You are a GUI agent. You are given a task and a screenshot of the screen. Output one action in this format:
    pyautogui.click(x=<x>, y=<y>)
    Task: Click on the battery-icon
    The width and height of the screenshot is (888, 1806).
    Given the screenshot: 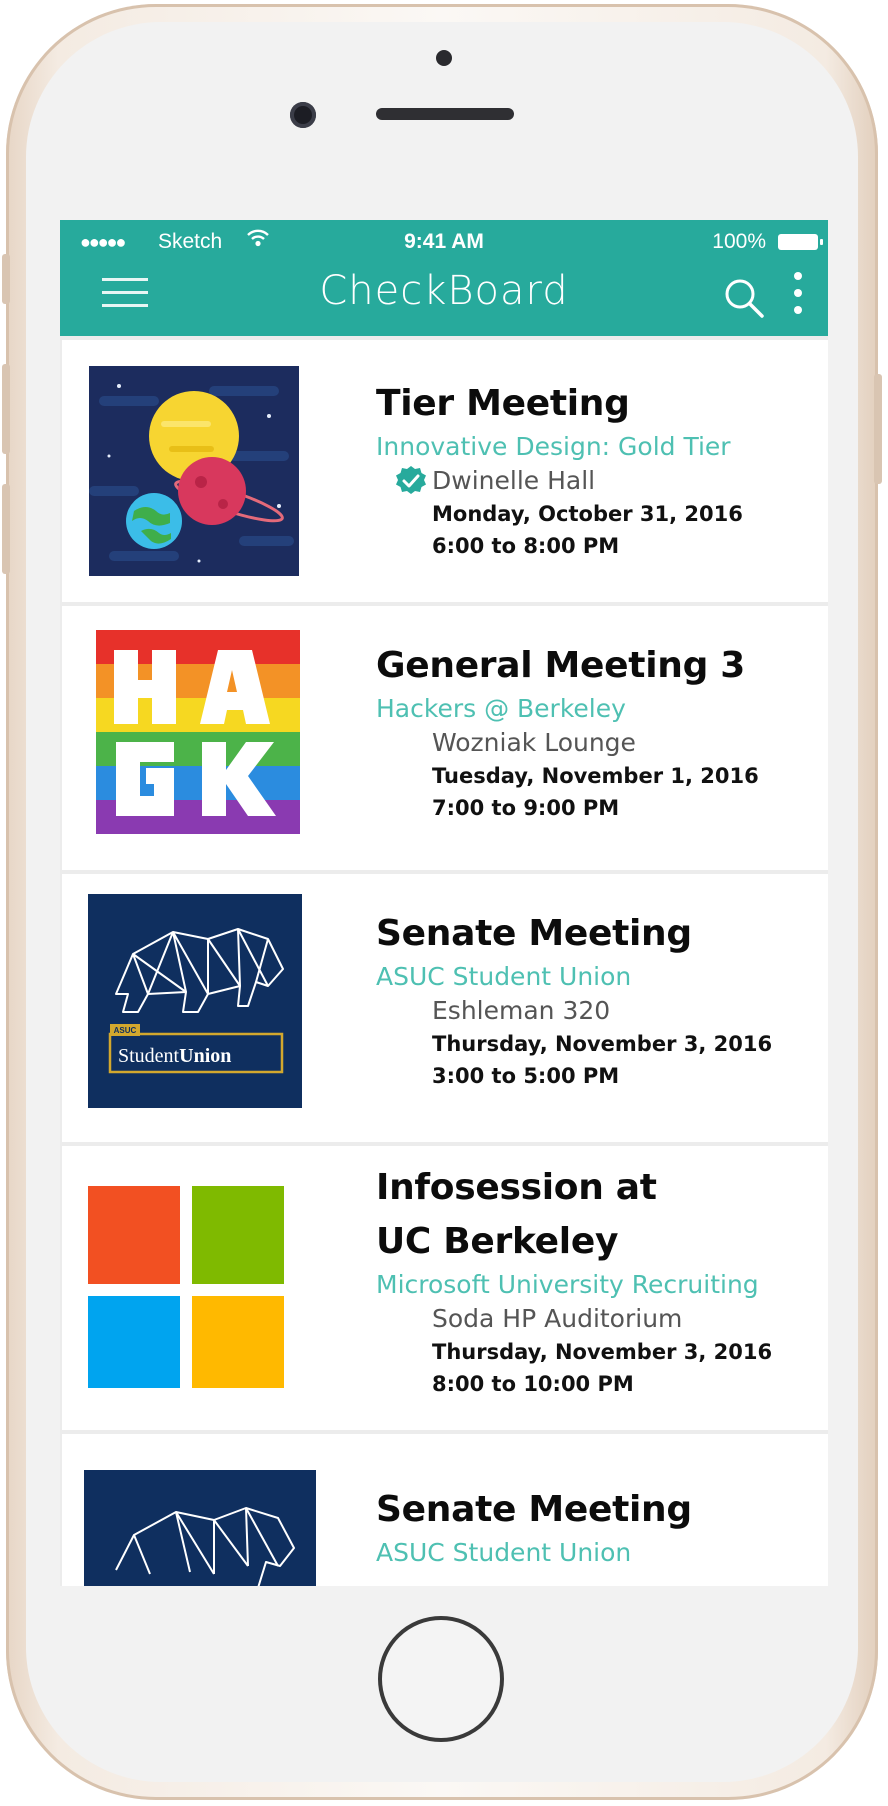 What is the action you would take?
    pyautogui.click(x=800, y=242)
    